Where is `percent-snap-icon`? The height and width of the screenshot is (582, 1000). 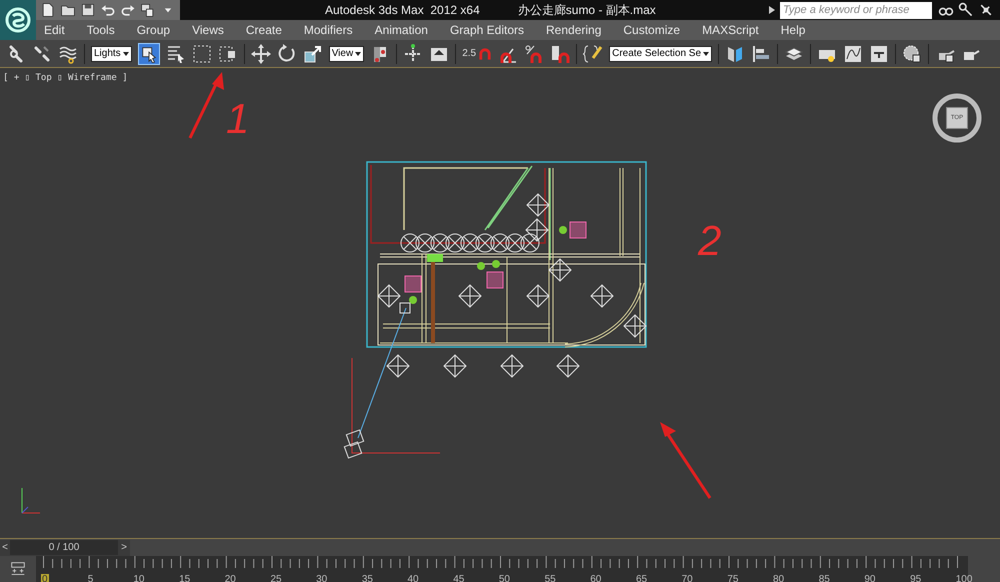
percent-snap-icon is located at coordinates (534, 54).